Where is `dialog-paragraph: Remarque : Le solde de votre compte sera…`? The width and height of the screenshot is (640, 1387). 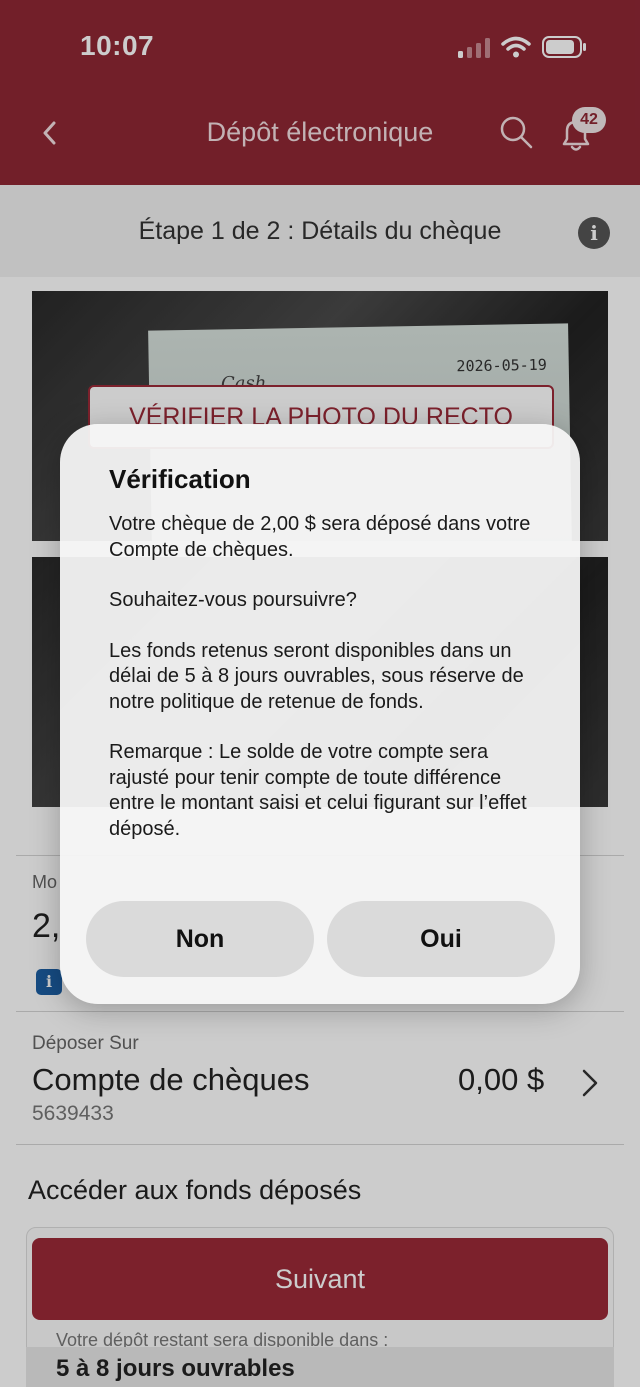 dialog-paragraph: Remarque : Le solde de votre compte sera… is located at coordinates (318, 790).